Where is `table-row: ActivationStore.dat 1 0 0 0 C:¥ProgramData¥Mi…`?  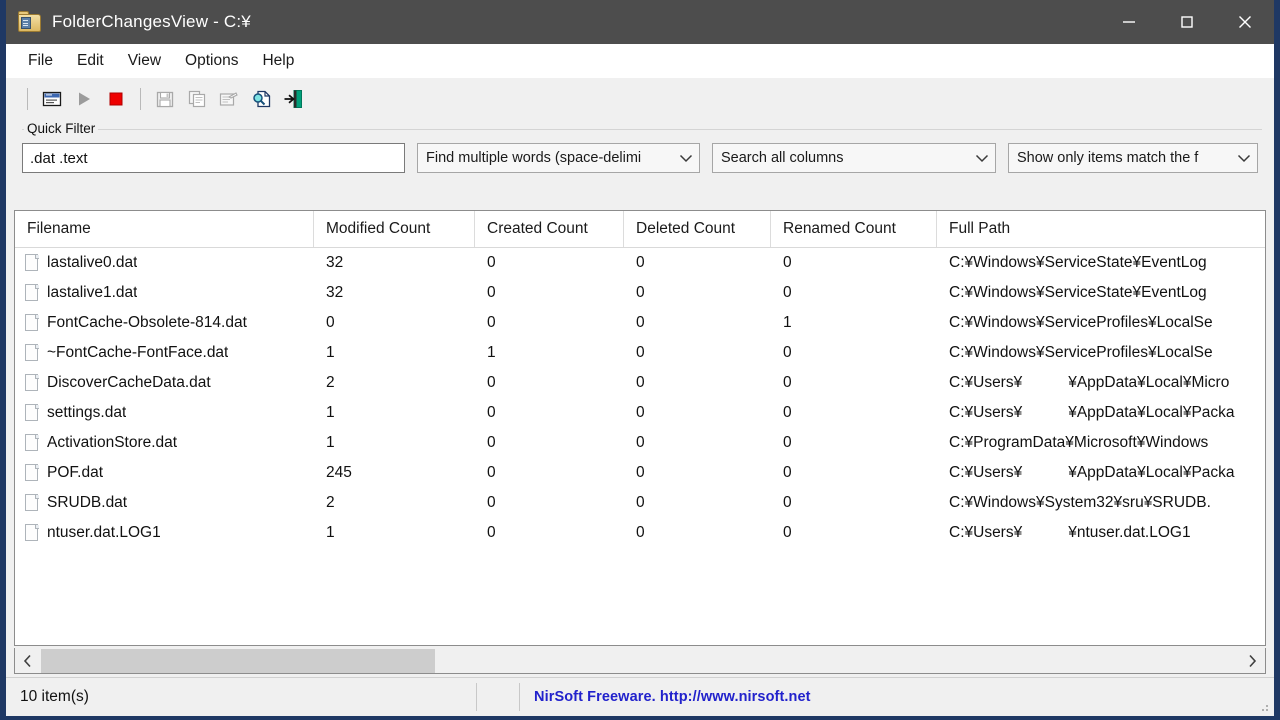
table-row: ActivationStore.dat 1 0 0 0 C:¥ProgramData¥Mi… is located at coordinates (640, 443).